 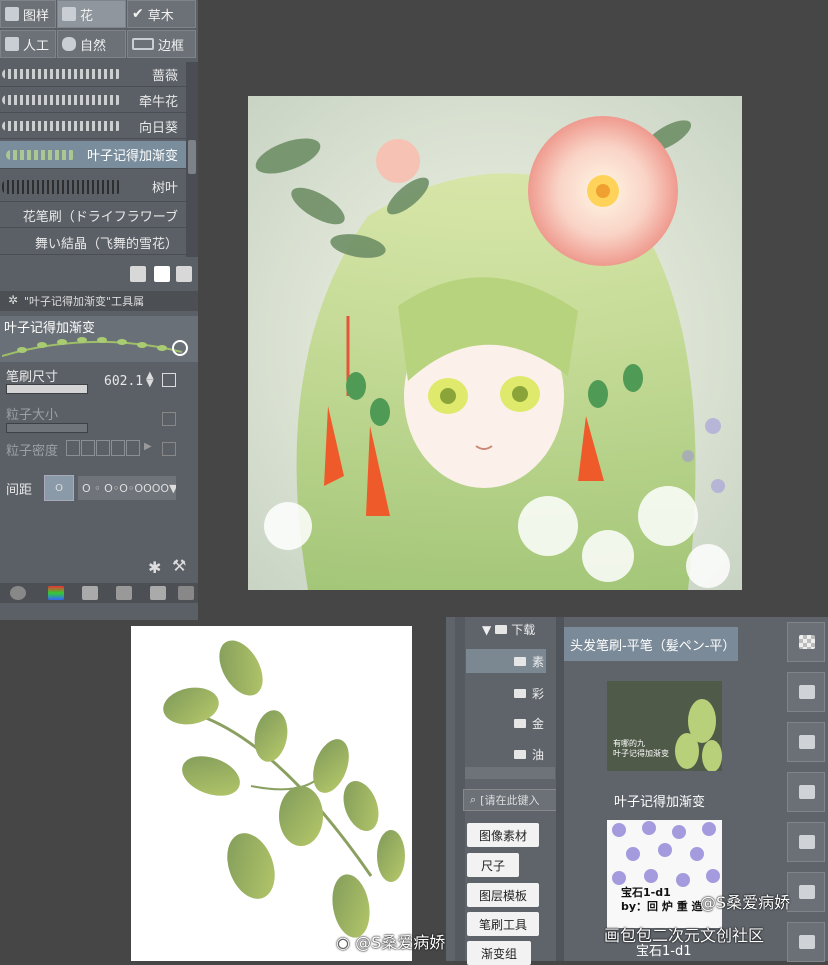 What do you see at coordinates (69, 44) in the screenshot?
I see `rock-icon` at bounding box center [69, 44].